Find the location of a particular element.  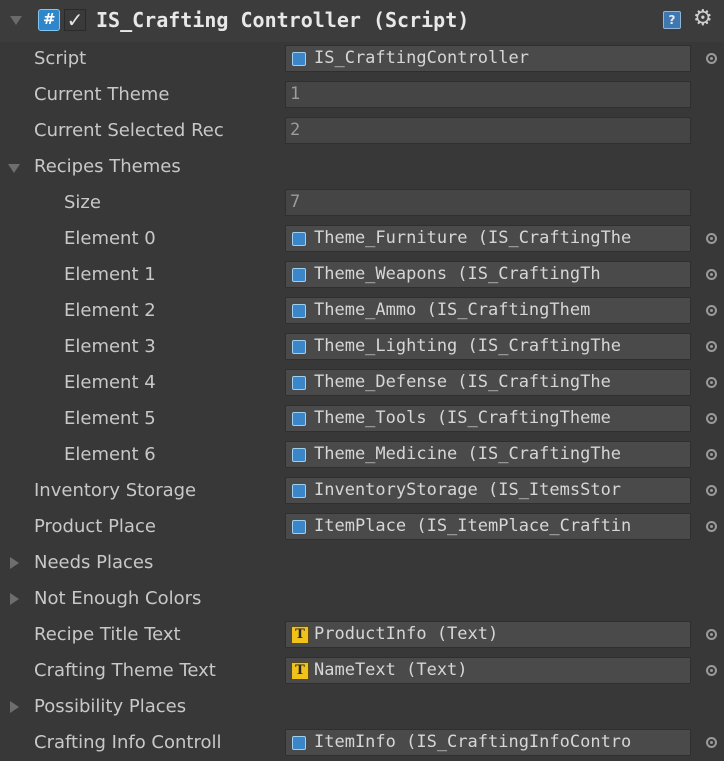

size-input: 7 is located at coordinates (488, 202).